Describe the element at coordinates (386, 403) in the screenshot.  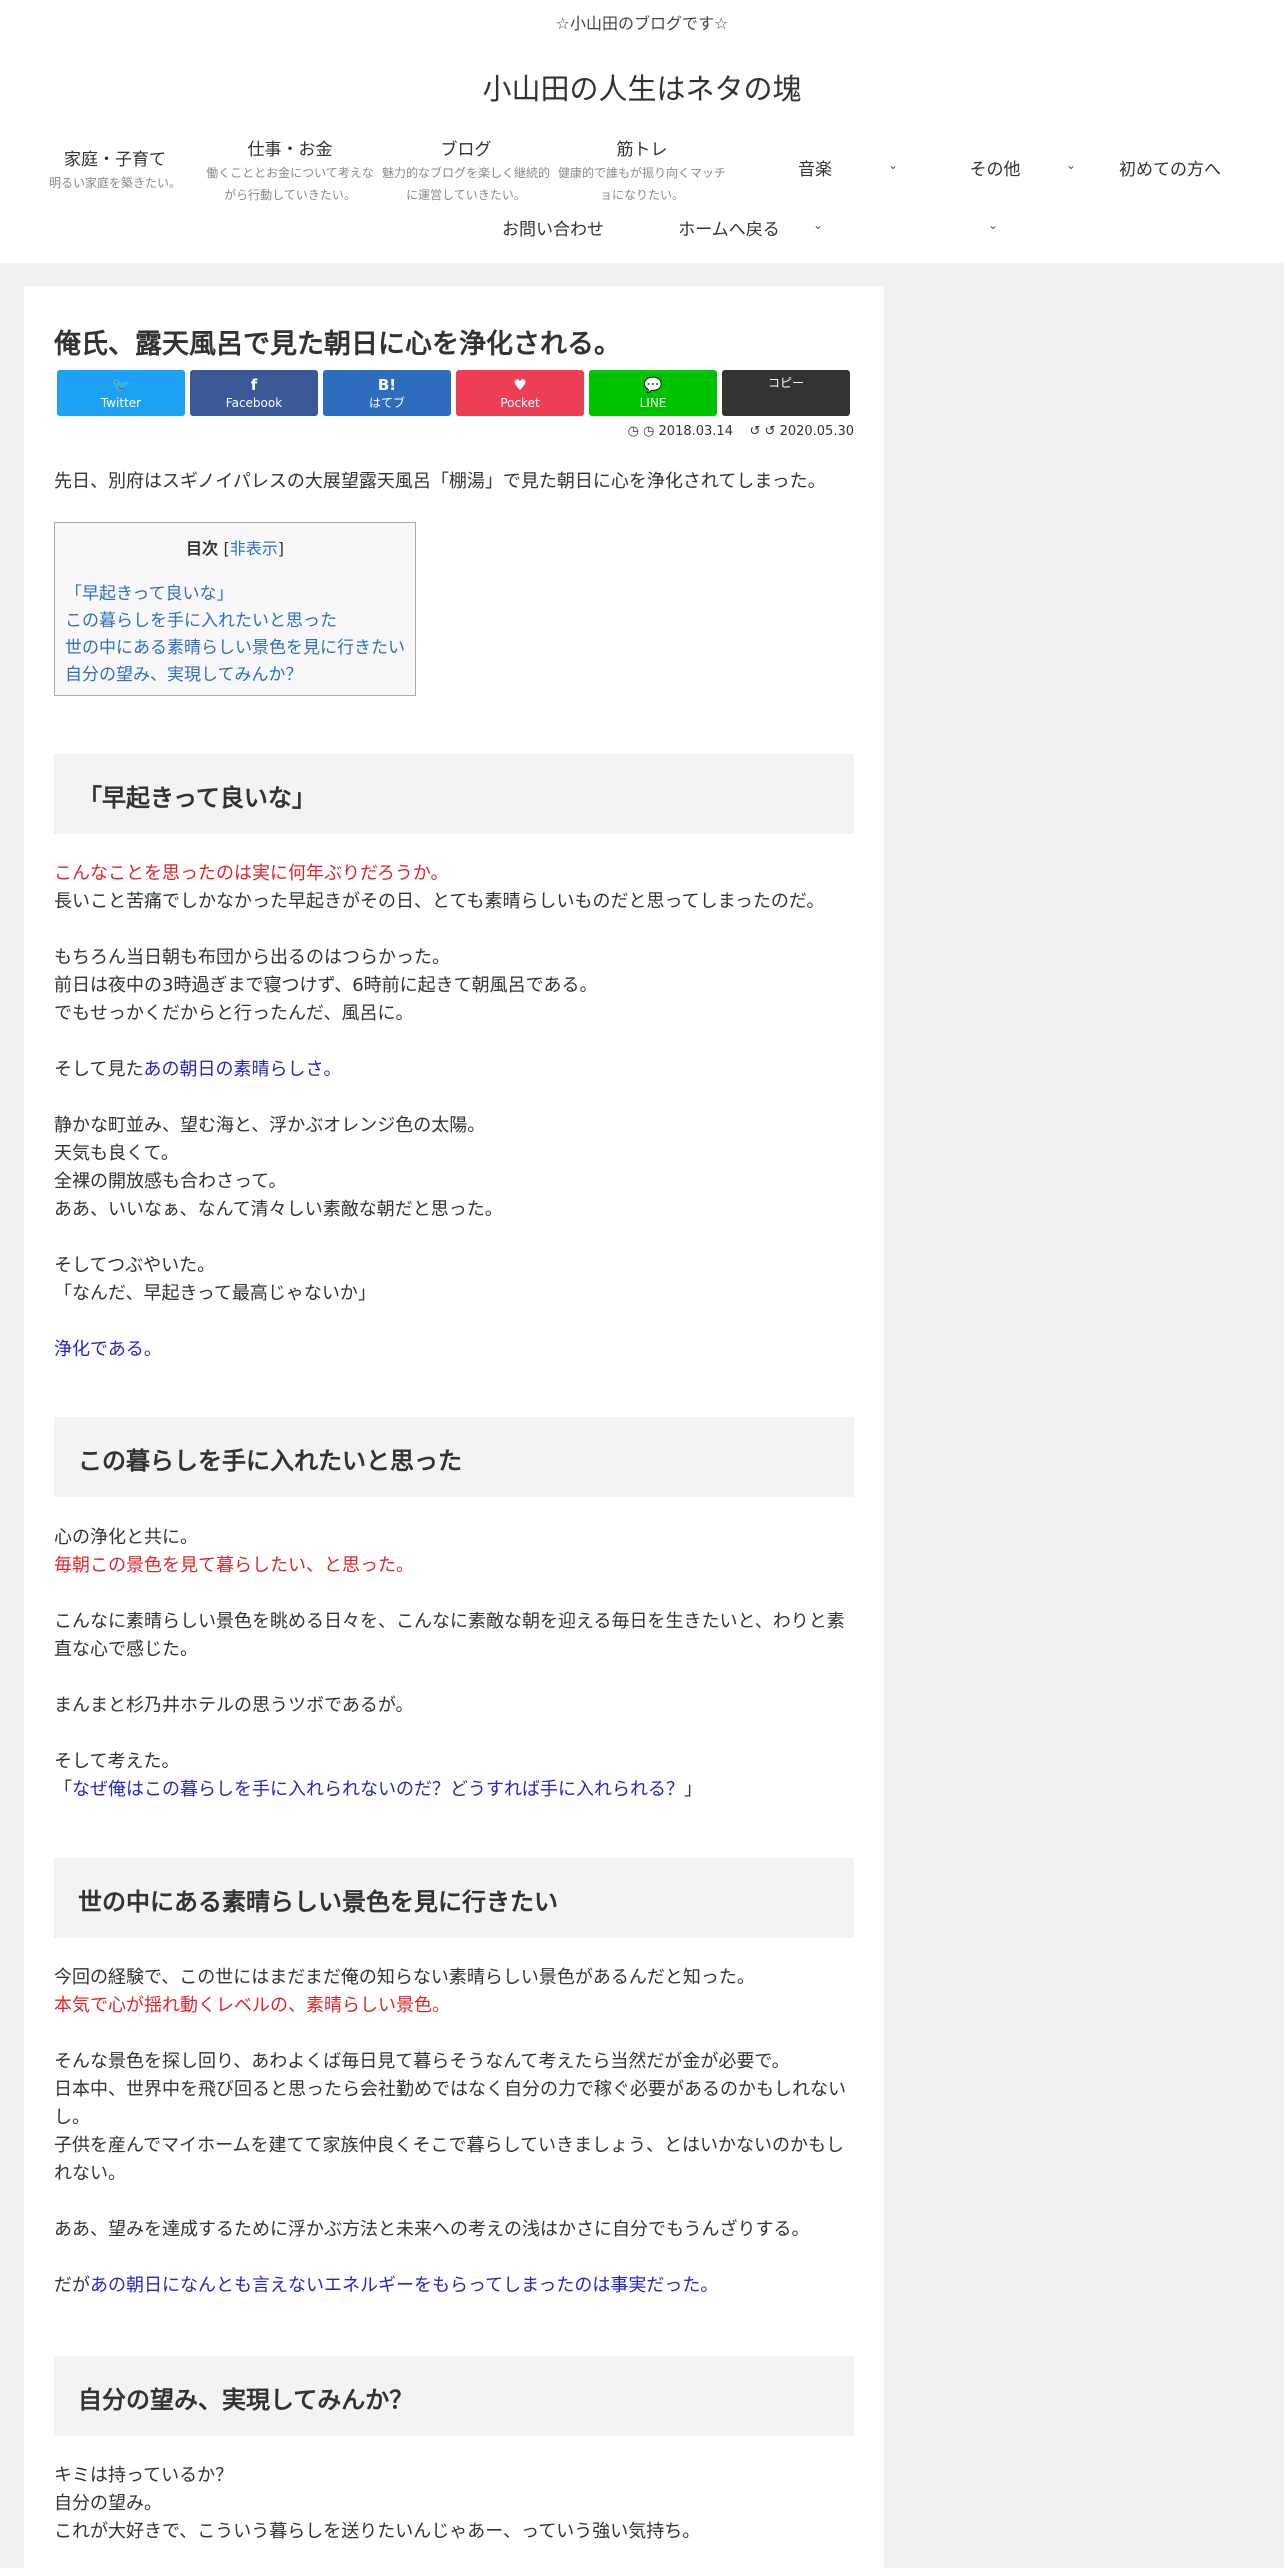
I see `share-label: はてブ` at that location.